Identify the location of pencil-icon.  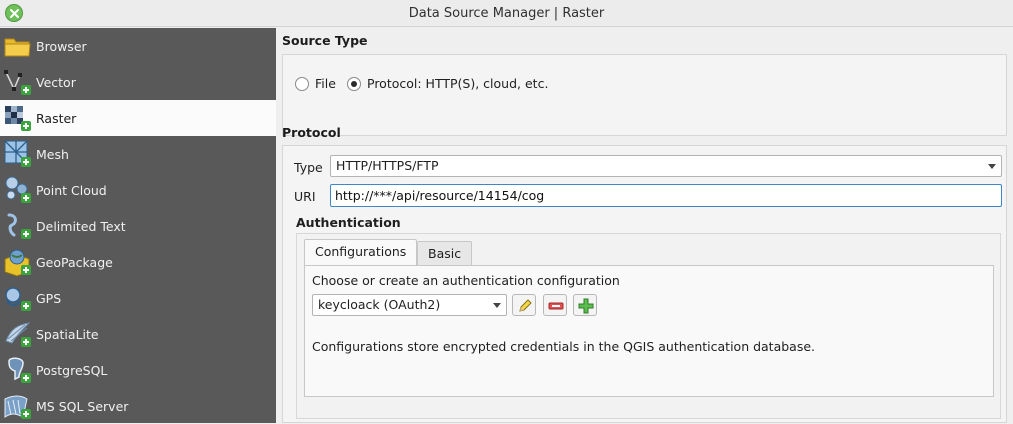
(525, 305).